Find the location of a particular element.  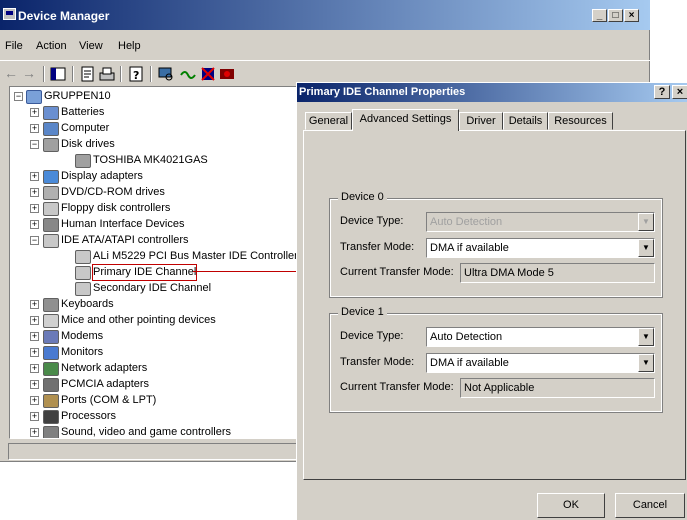

device0-transfer-value: DMA if available is located at coordinates (469, 248).